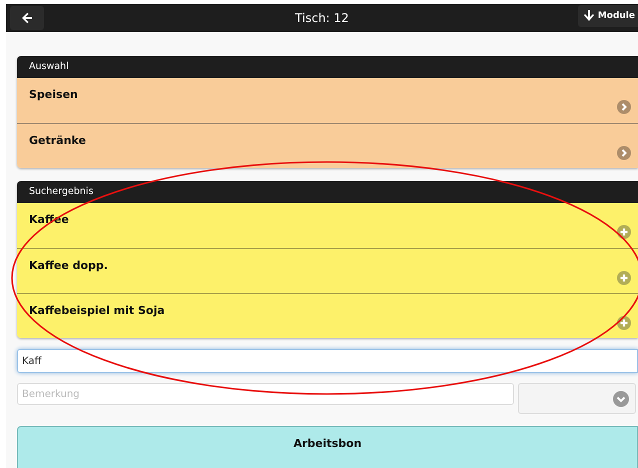 Image resolution: width=638 pixels, height=468 pixels. I want to click on back-button, so click(27, 18).